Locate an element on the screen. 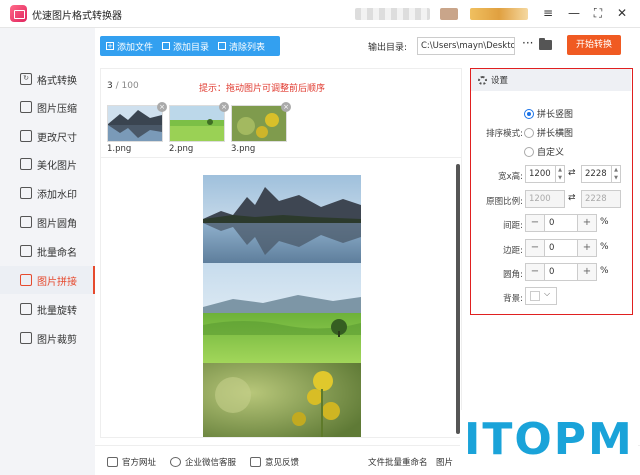  sidebar-item-rename: 批量命名 is located at coordinates (47, 251).